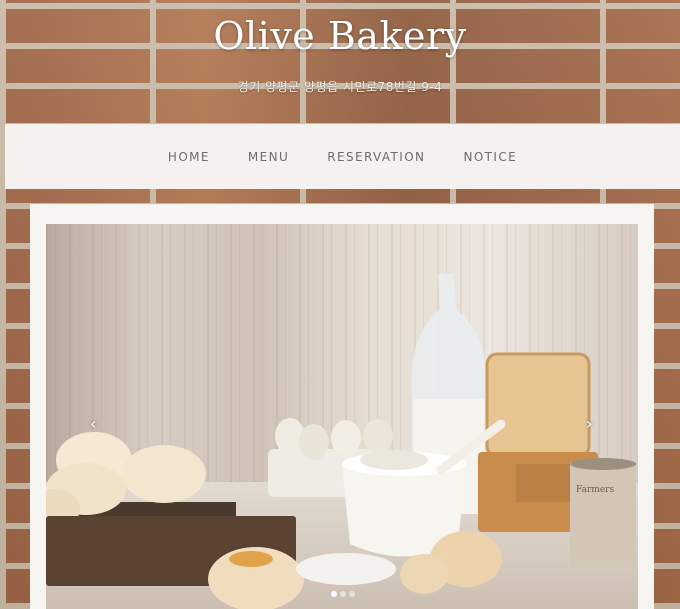 The width and height of the screenshot is (680, 609). What do you see at coordinates (189, 157) in the screenshot?
I see `nav-item-home: HOME` at bounding box center [189, 157].